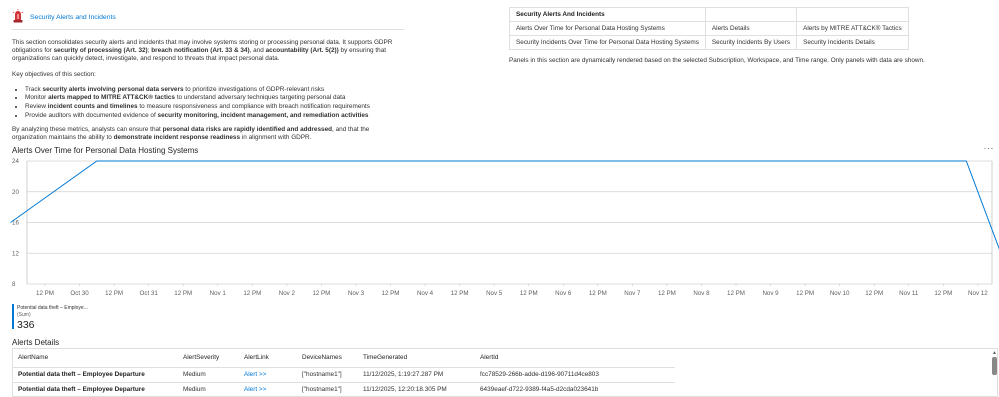  What do you see at coordinates (268, 358) in the screenshot?
I see `column-header: AlertLink` at bounding box center [268, 358].